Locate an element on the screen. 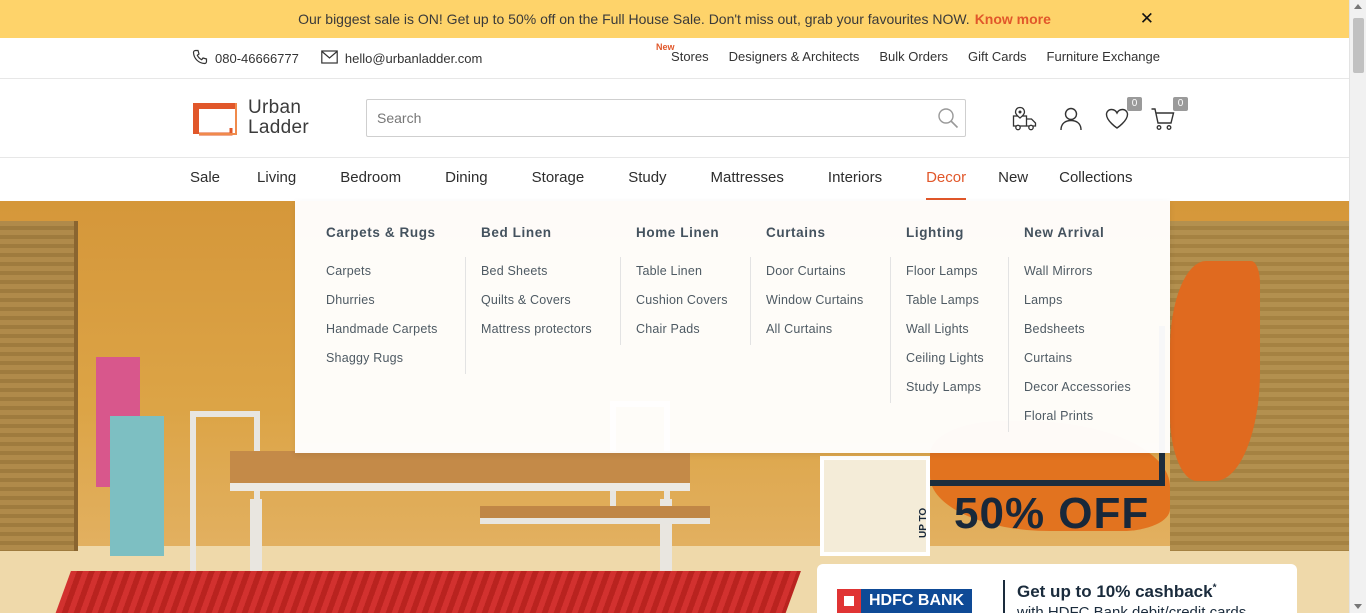  nav-item-dining: Dining is located at coordinates (466, 179).